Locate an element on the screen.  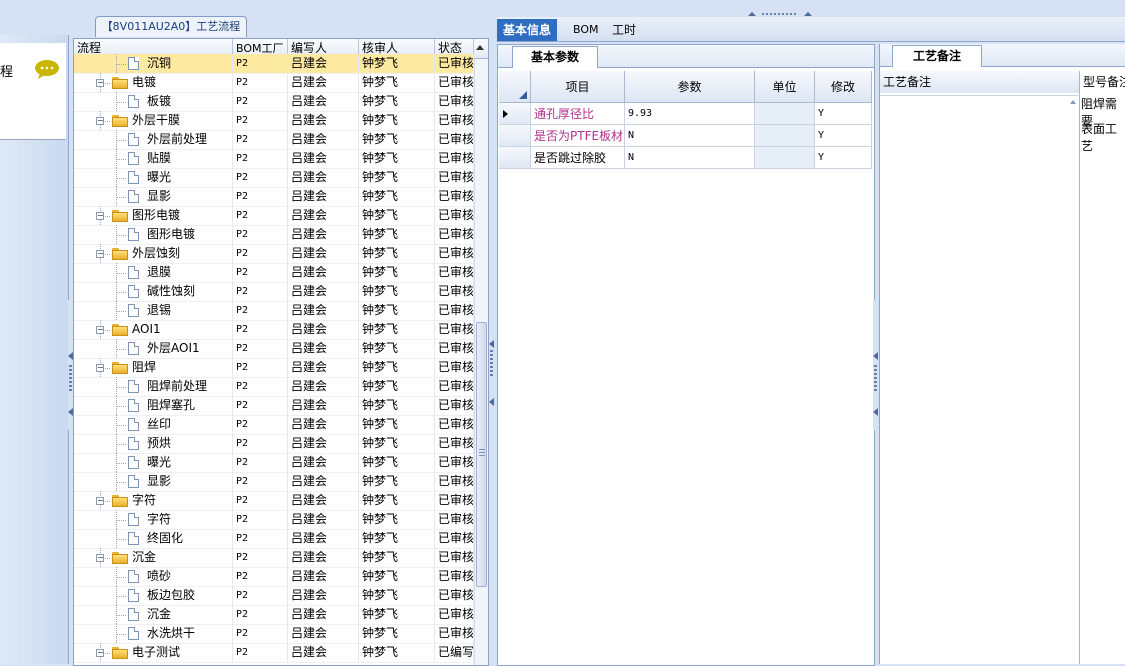
param-row: 是否跳过除胶 N Y is located at coordinates (685, 158).